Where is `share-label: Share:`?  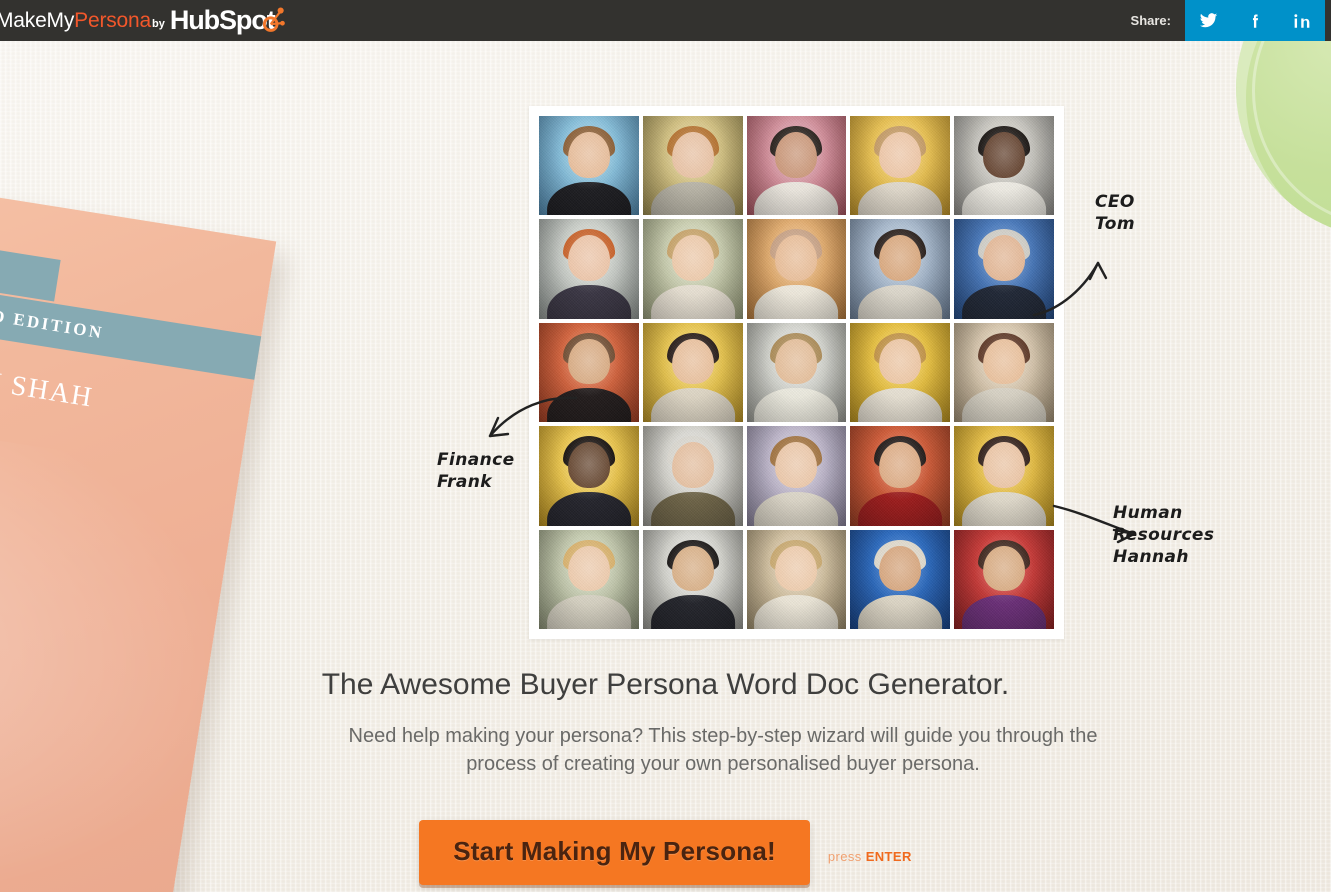
share-label: Share: is located at coordinates (1150, 20).